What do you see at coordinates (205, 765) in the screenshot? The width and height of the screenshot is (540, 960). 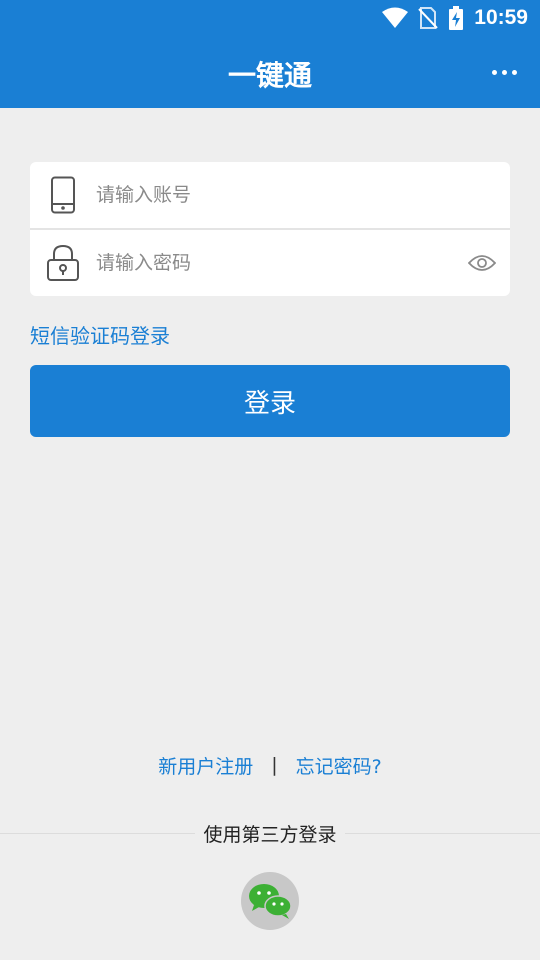 I see `register-link: 新用户注册` at bounding box center [205, 765].